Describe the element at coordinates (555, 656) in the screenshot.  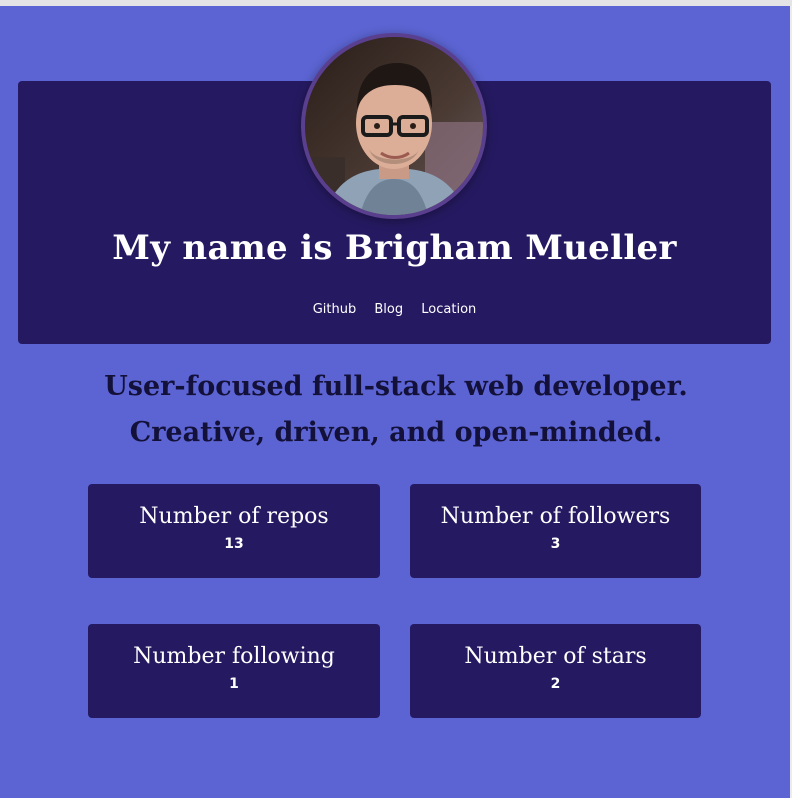
I see `stat-label: Number of stars` at that location.